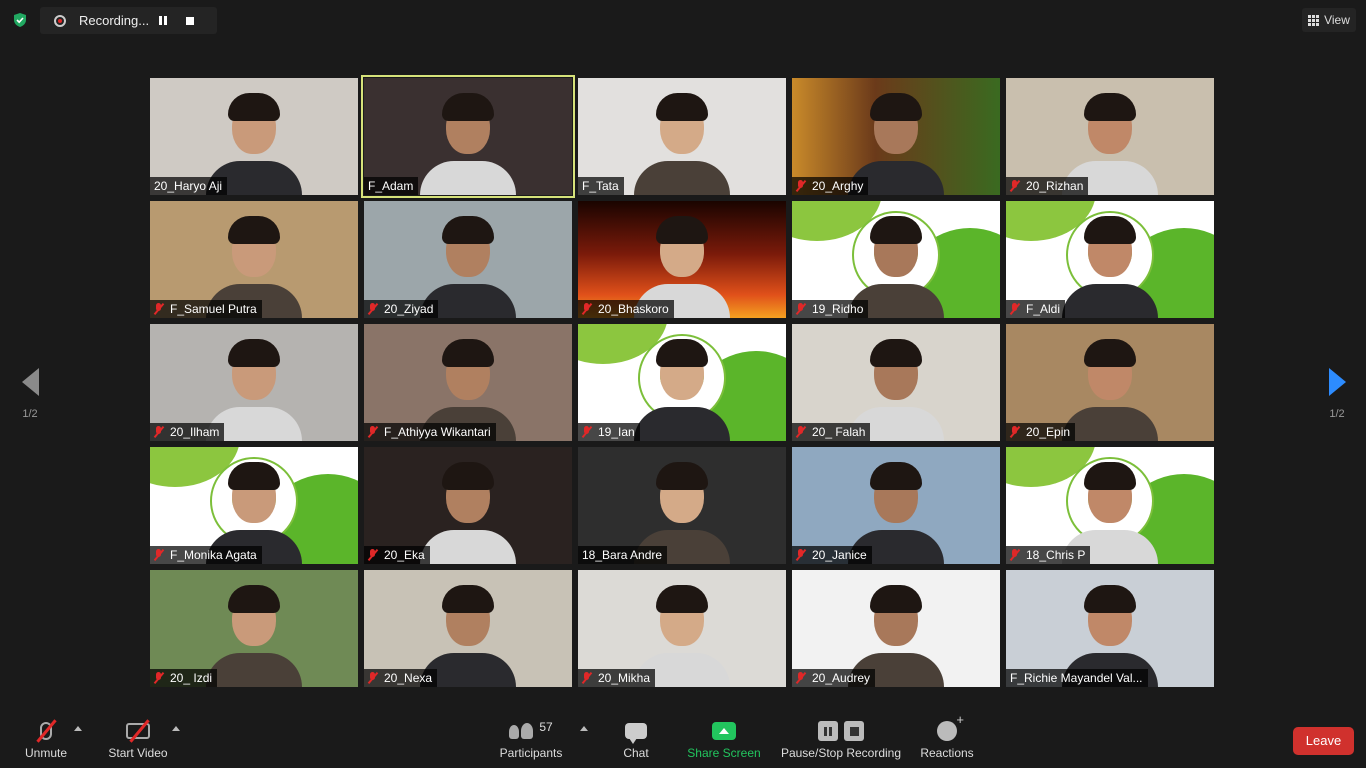  I want to click on participant-tile: F_Aldi, so click(1110, 259).